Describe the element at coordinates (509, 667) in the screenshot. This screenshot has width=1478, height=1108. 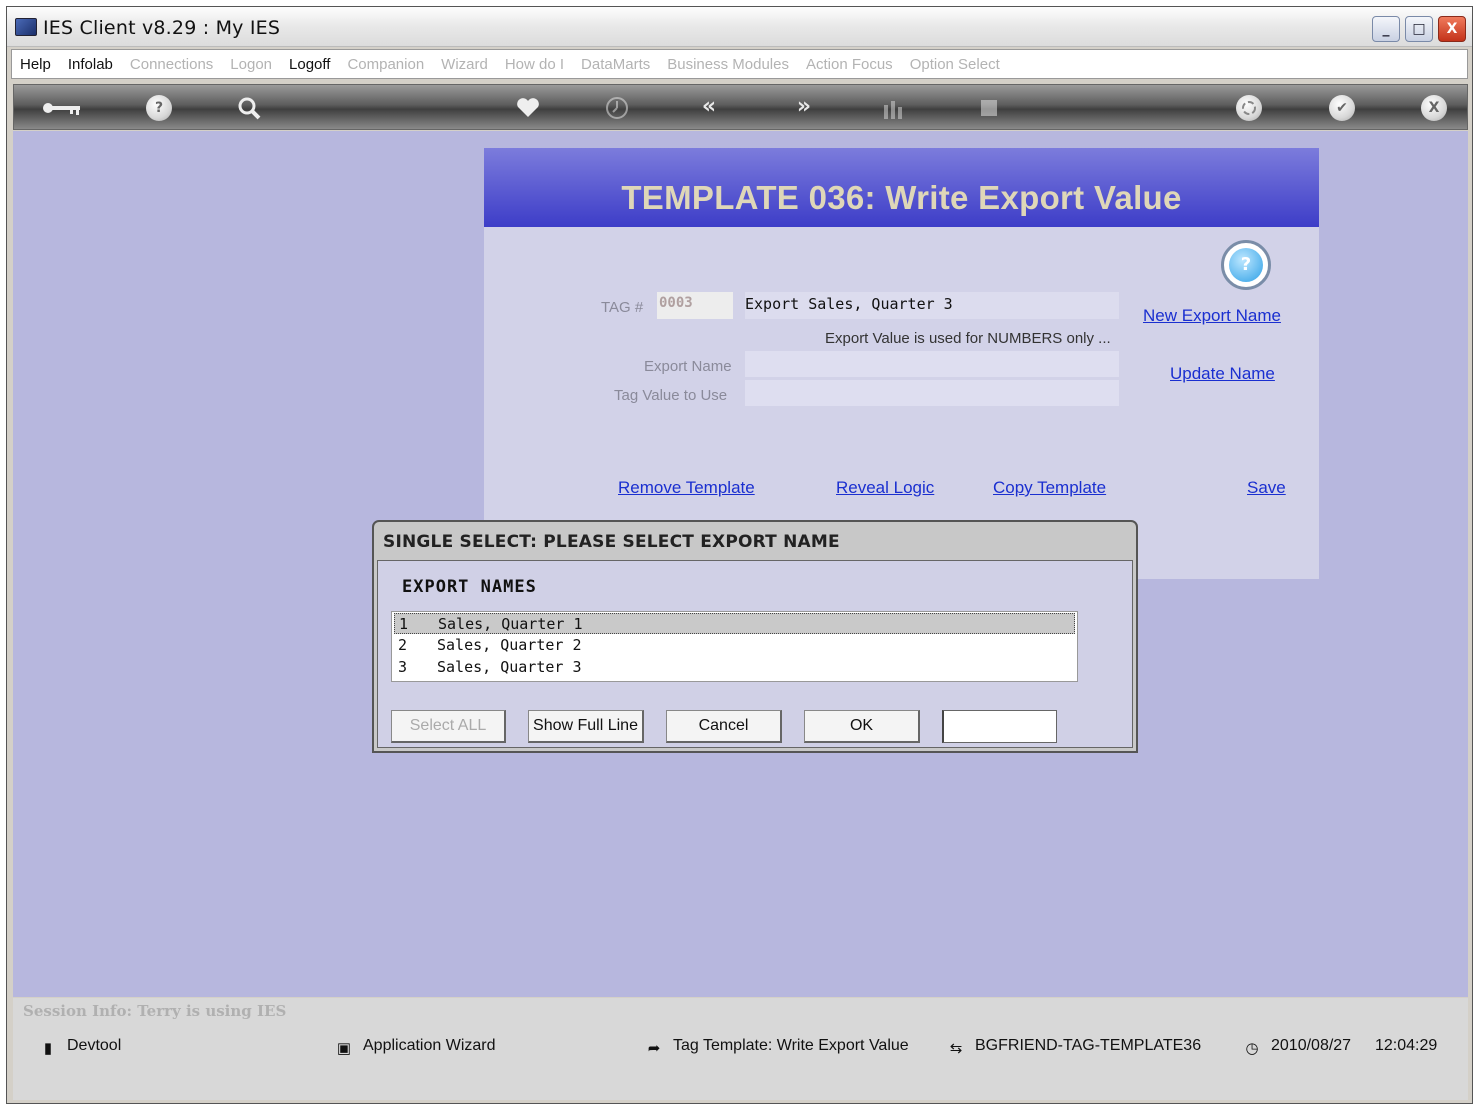
I see `item-text: Sales, Quarter 3` at that location.